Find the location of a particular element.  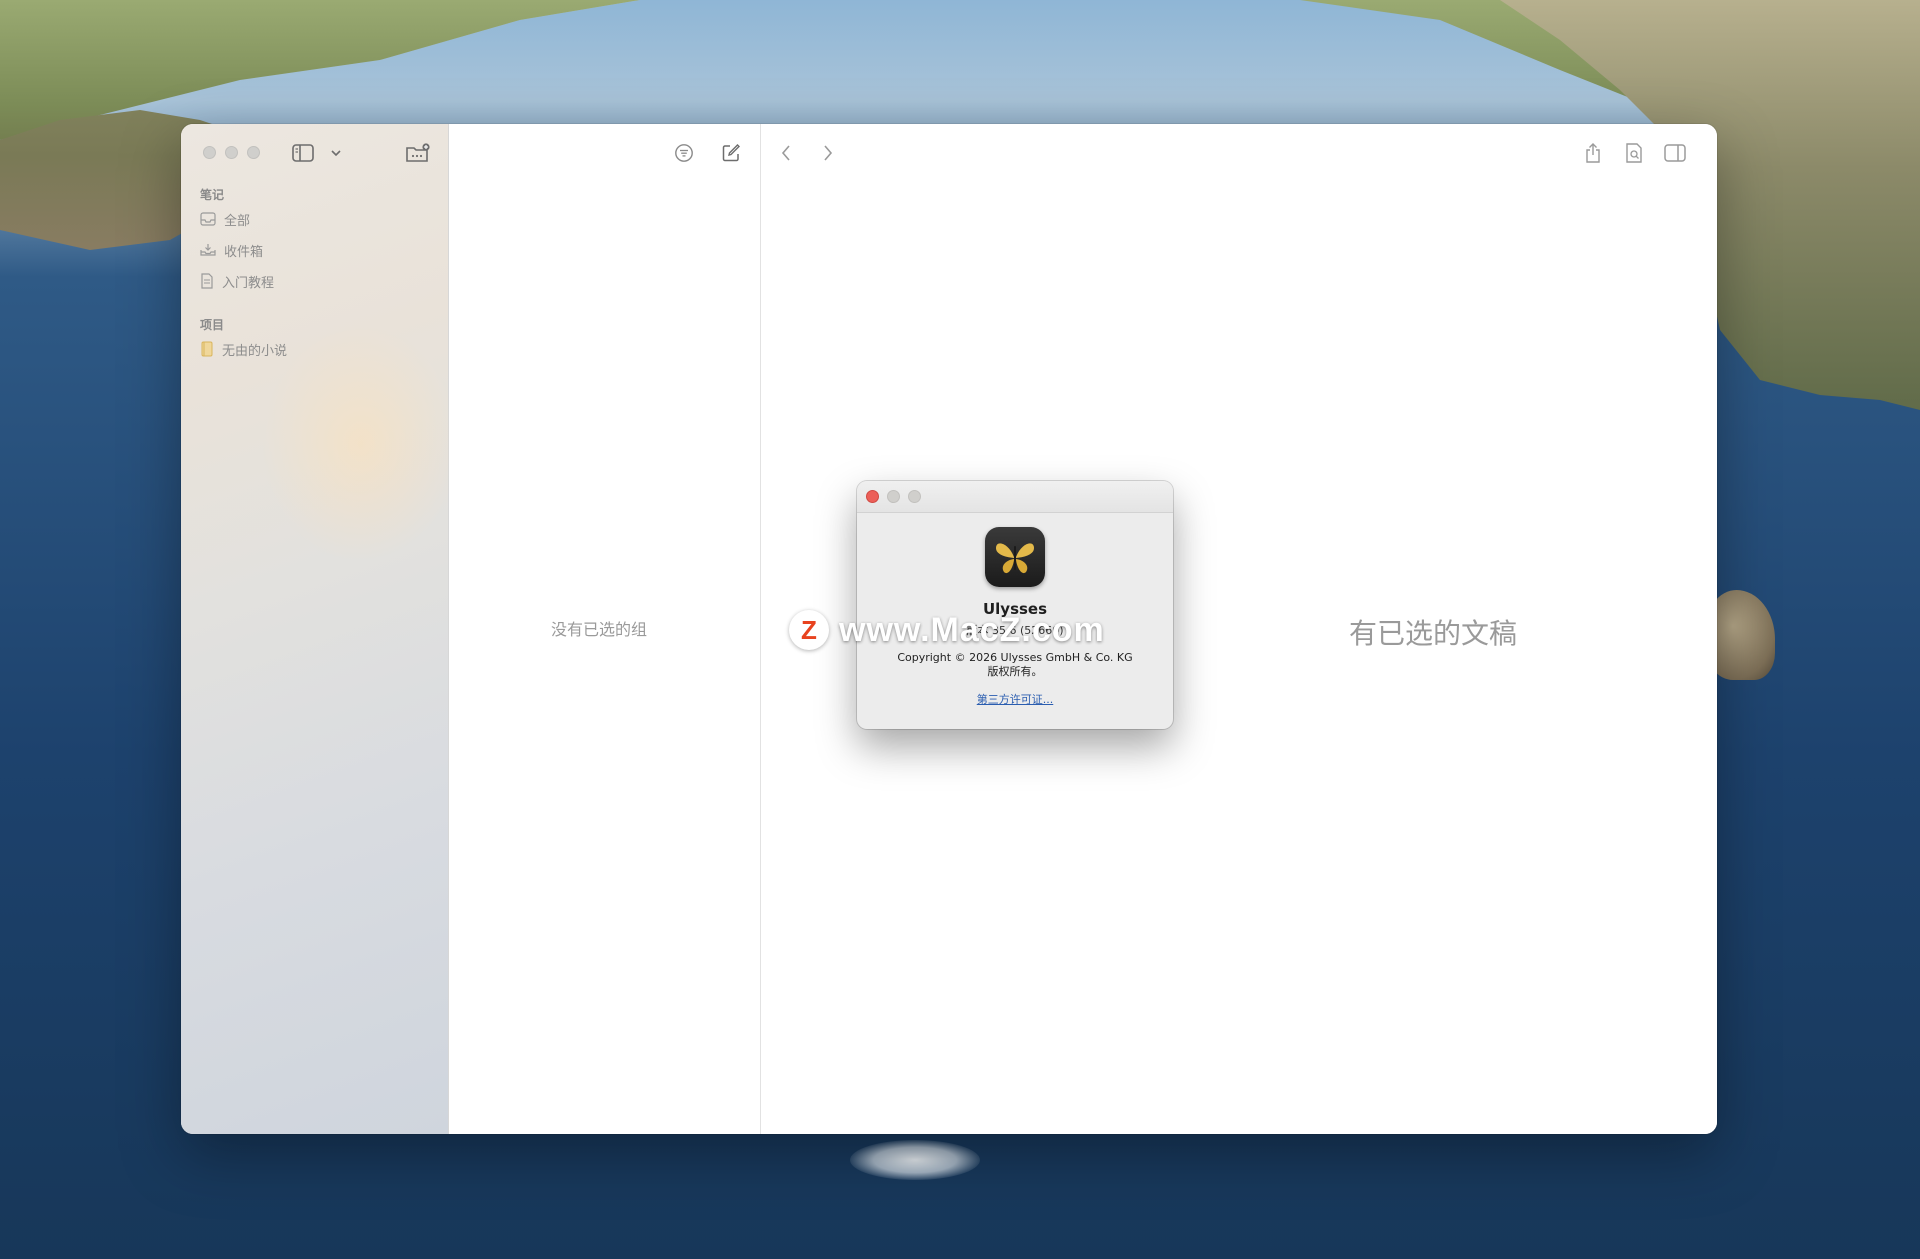

about-zoom-button is located at coordinates (914, 496).